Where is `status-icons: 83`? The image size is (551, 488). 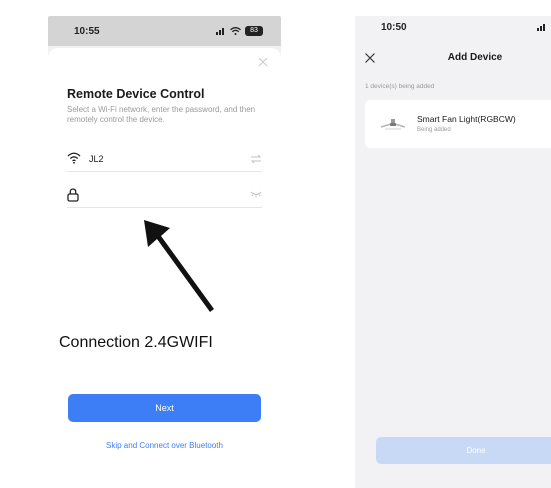 status-icons: 83 is located at coordinates (239, 31).